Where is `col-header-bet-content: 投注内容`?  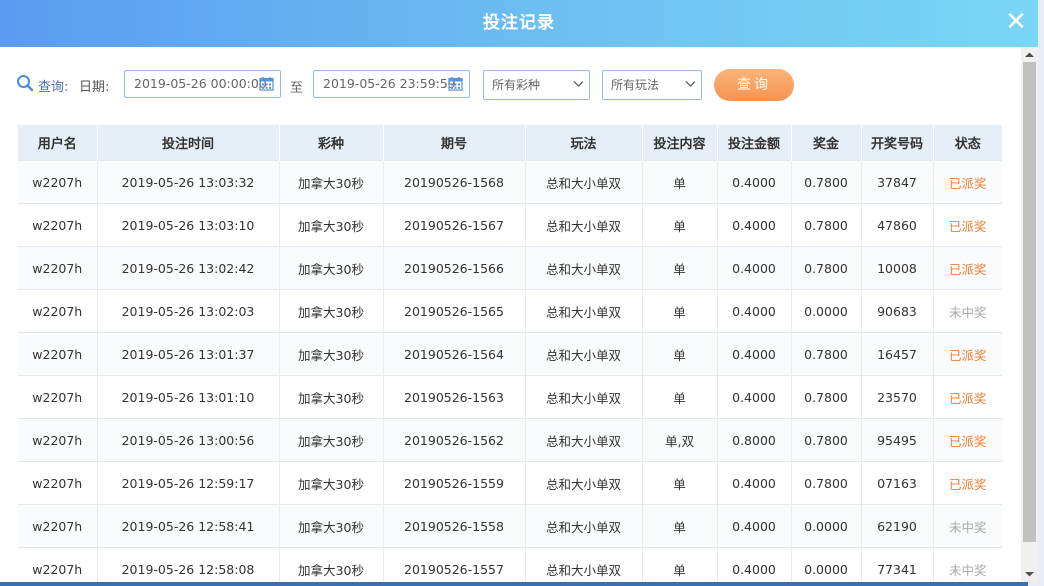 col-header-bet-content: 投注内容 is located at coordinates (680, 143).